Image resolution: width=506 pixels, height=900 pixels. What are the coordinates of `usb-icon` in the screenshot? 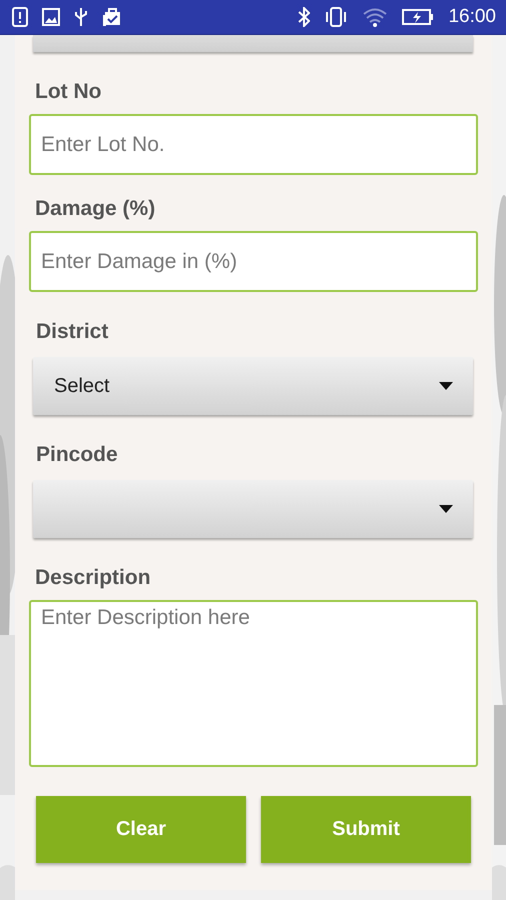 It's located at (81, 17).